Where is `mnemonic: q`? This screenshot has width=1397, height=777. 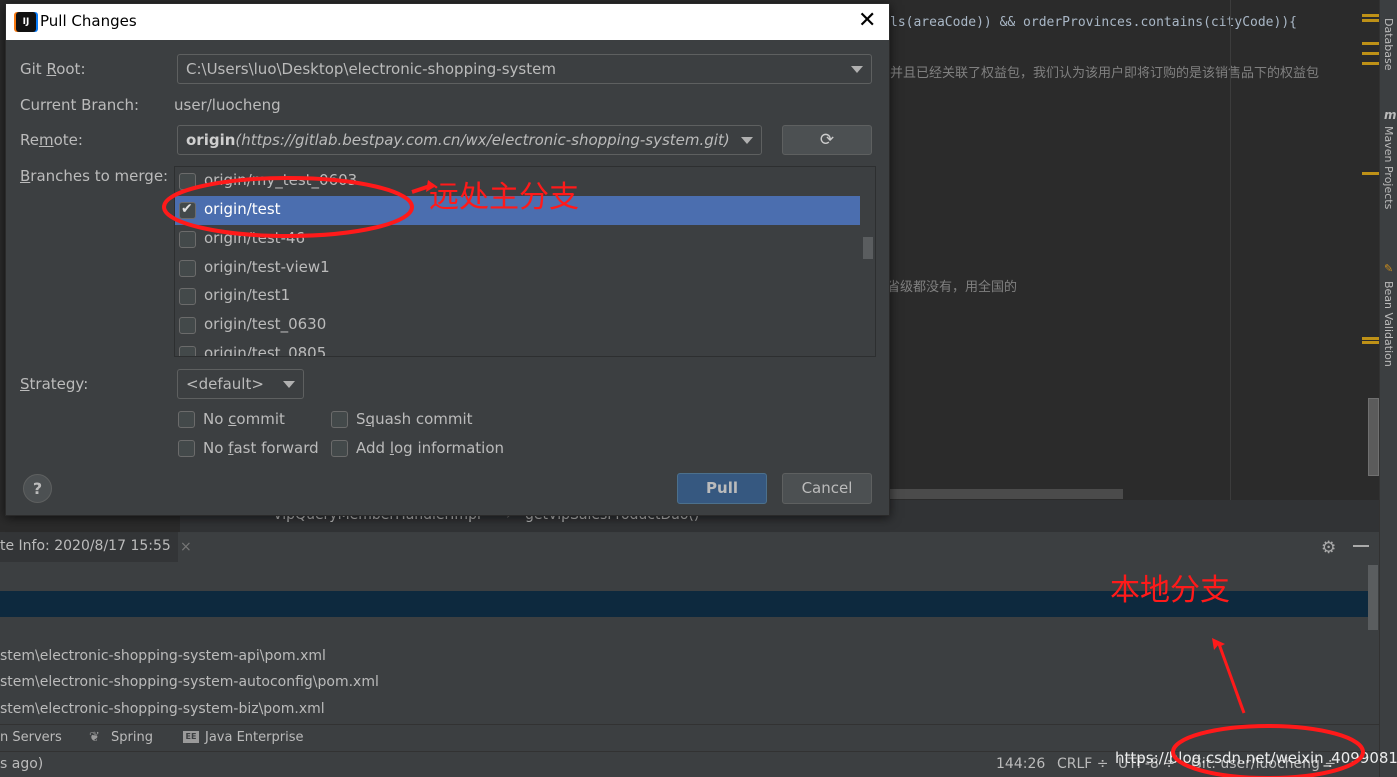
mnemonic: q is located at coordinates (370, 419).